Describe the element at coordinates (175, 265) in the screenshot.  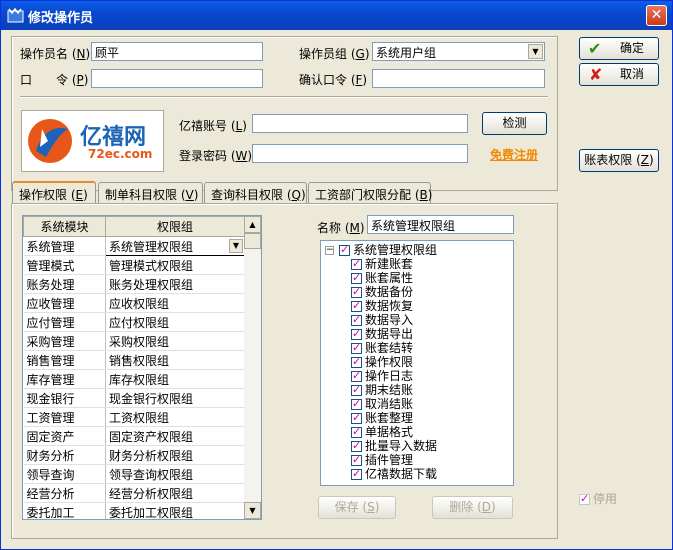
I see `permission-group-cell: 管理模式权限组` at that location.